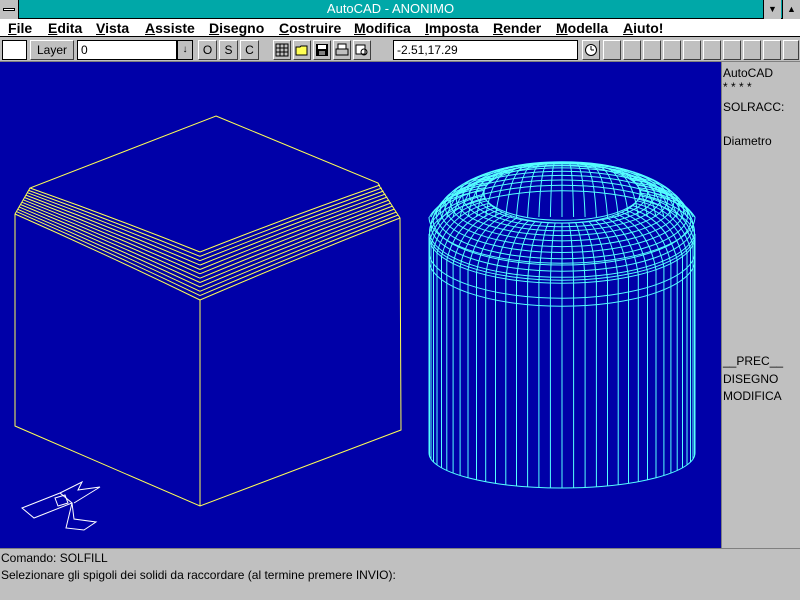 The image size is (800, 600). What do you see at coordinates (390, 8) in the screenshot?
I see `window-title: AutoCAD - ANONIMO` at bounding box center [390, 8].